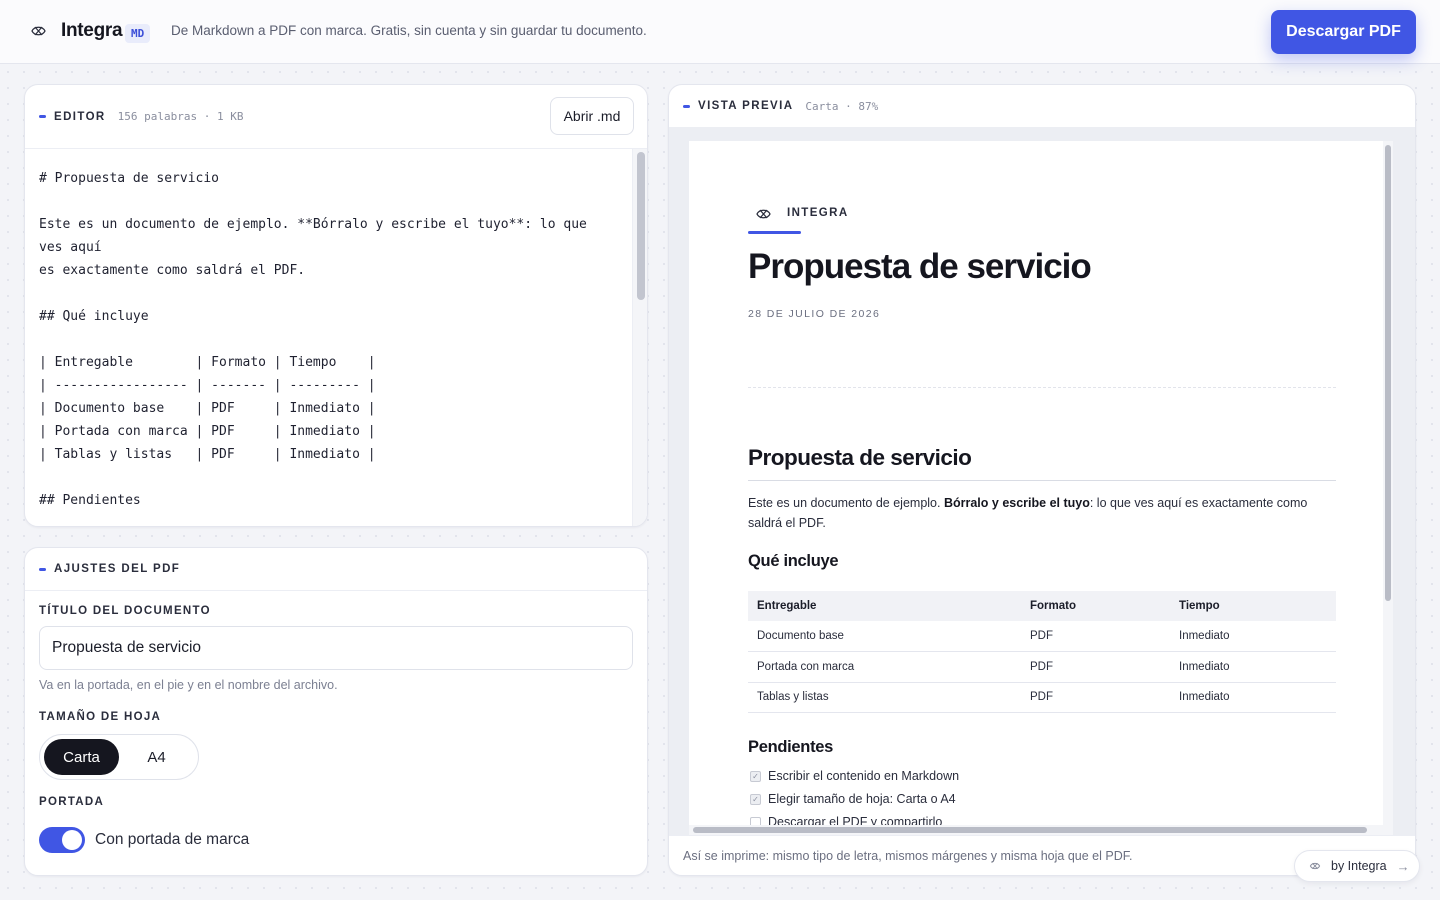 This screenshot has width=1440, height=900. I want to click on download-pdf-button: Descargar PDF, so click(1343, 32).